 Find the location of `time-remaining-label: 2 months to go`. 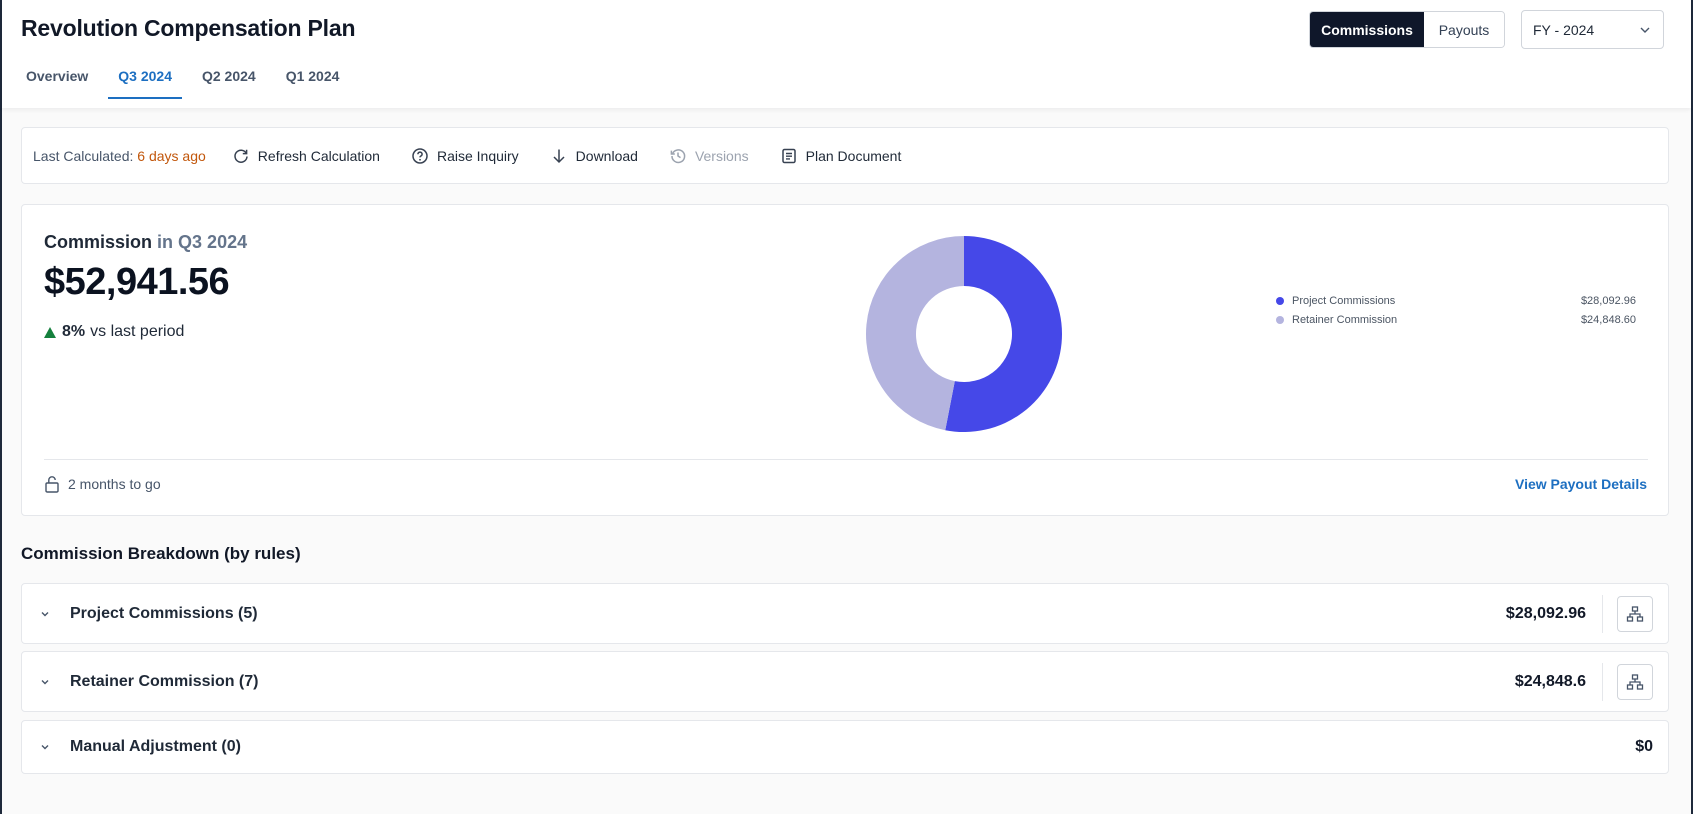

time-remaining-label: 2 months to go is located at coordinates (114, 484).